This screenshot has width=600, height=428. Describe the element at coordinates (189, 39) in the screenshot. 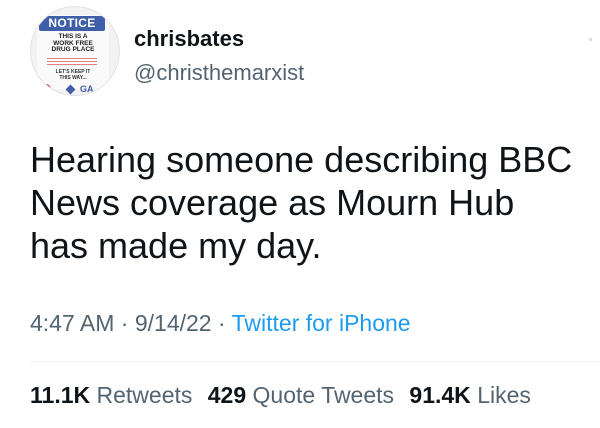

I see `display-name: chrisbates` at that location.